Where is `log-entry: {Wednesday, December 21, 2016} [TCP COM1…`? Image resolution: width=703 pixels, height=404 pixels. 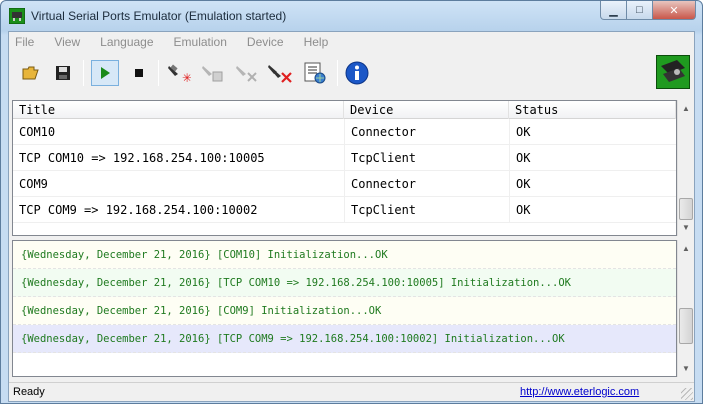 log-entry: {Wednesday, December 21, 2016} [TCP COM1… is located at coordinates (344, 283).